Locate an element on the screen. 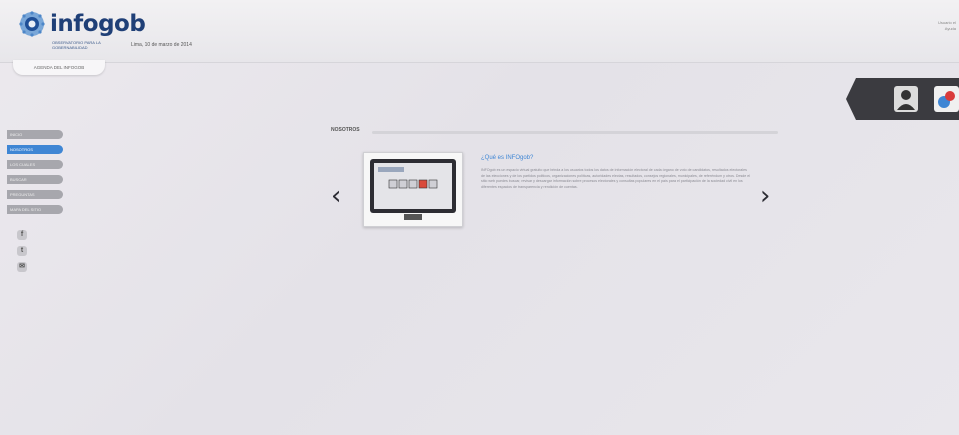  monitor-image is located at coordinates (413, 189).